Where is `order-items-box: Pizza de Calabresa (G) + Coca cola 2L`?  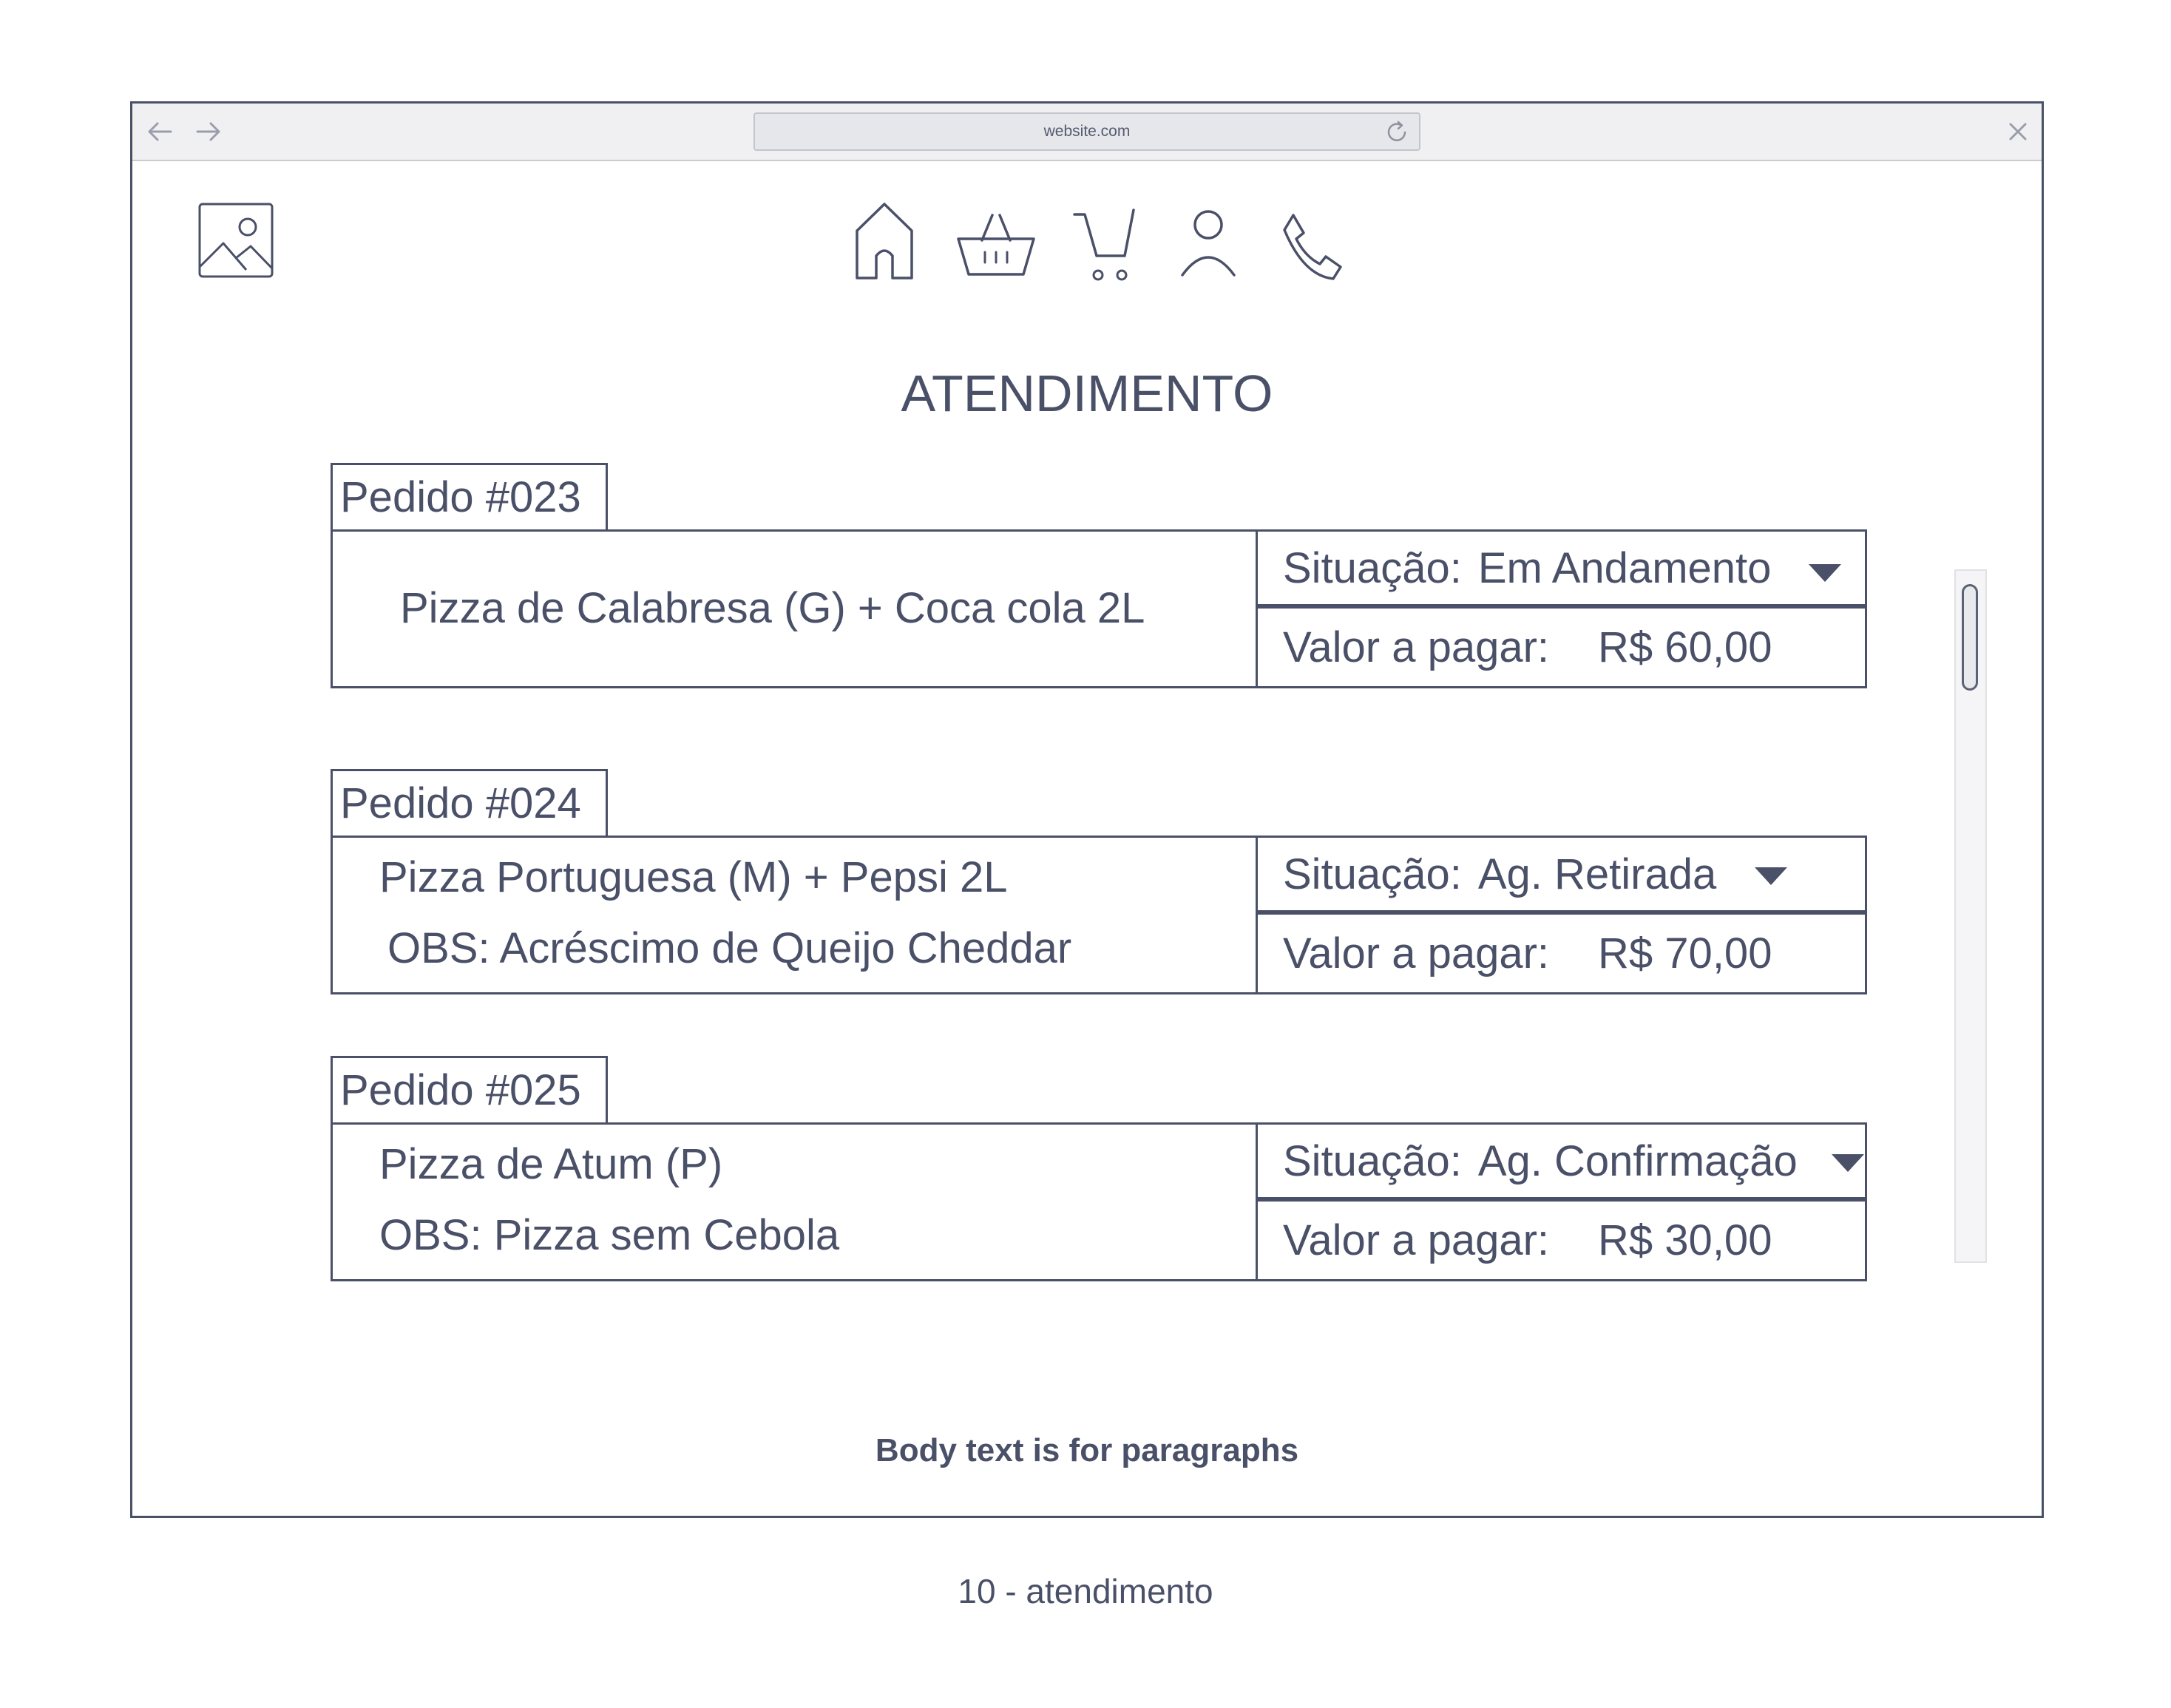 order-items-box: Pizza de Calabresa (G) + Coca cola 2L is located at coordinates (794, 608).